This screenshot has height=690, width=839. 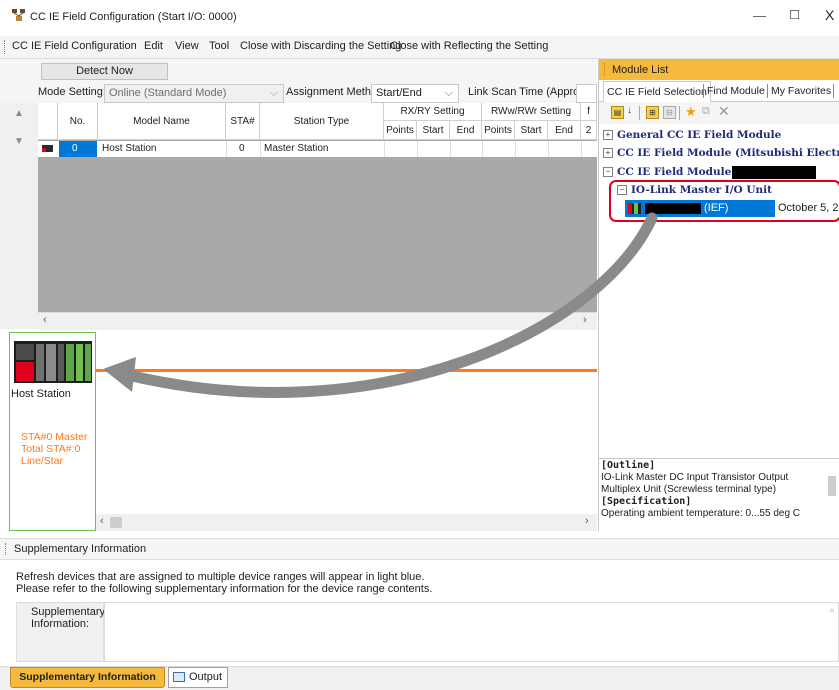 What do you see at coordinates (322, 121) in the screenshot?
I see `col-header-station-type: Station Type` at bounding box center [322, 121].